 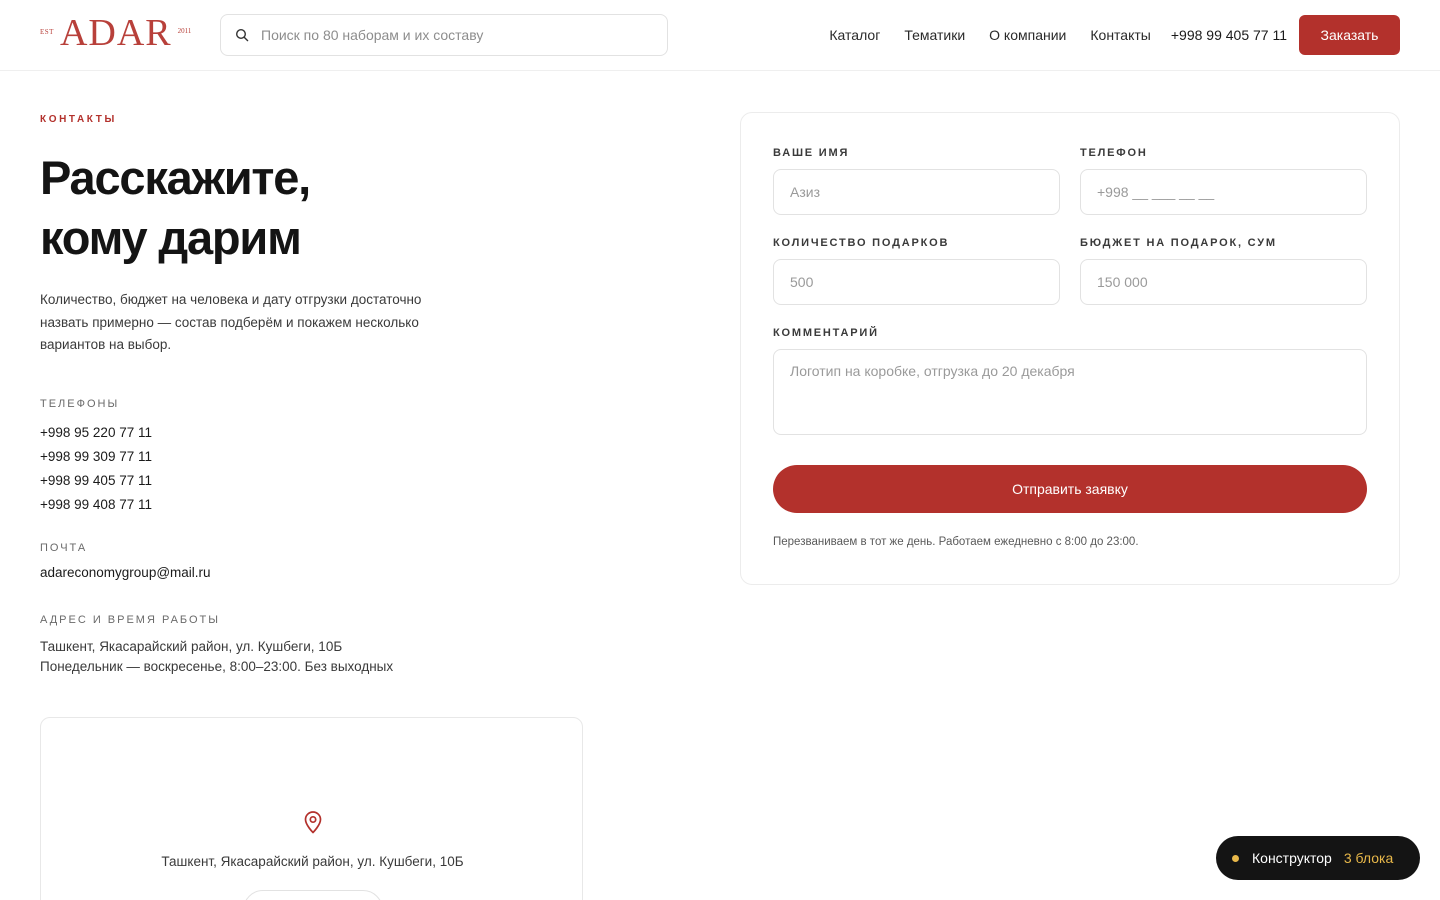 I want to click on constructor-count-badge: 3 блока, so click(x=1368, y=858).